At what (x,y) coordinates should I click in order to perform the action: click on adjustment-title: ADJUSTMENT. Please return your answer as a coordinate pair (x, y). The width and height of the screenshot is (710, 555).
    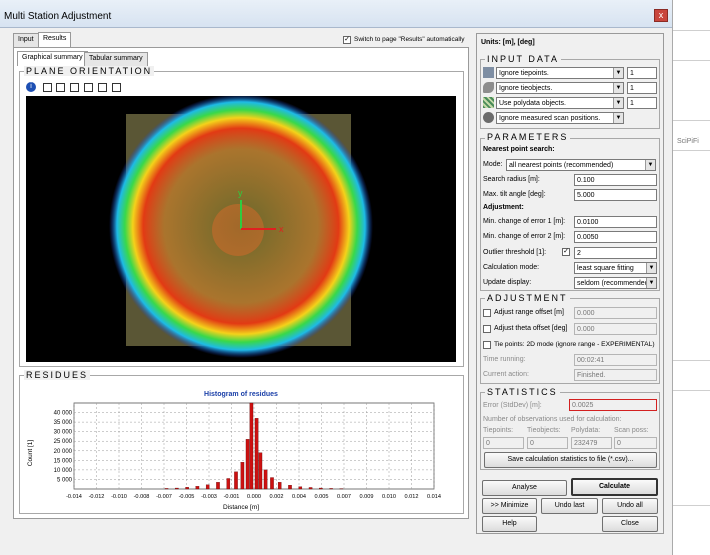
    Looking at the image, I should click on (527, 298).